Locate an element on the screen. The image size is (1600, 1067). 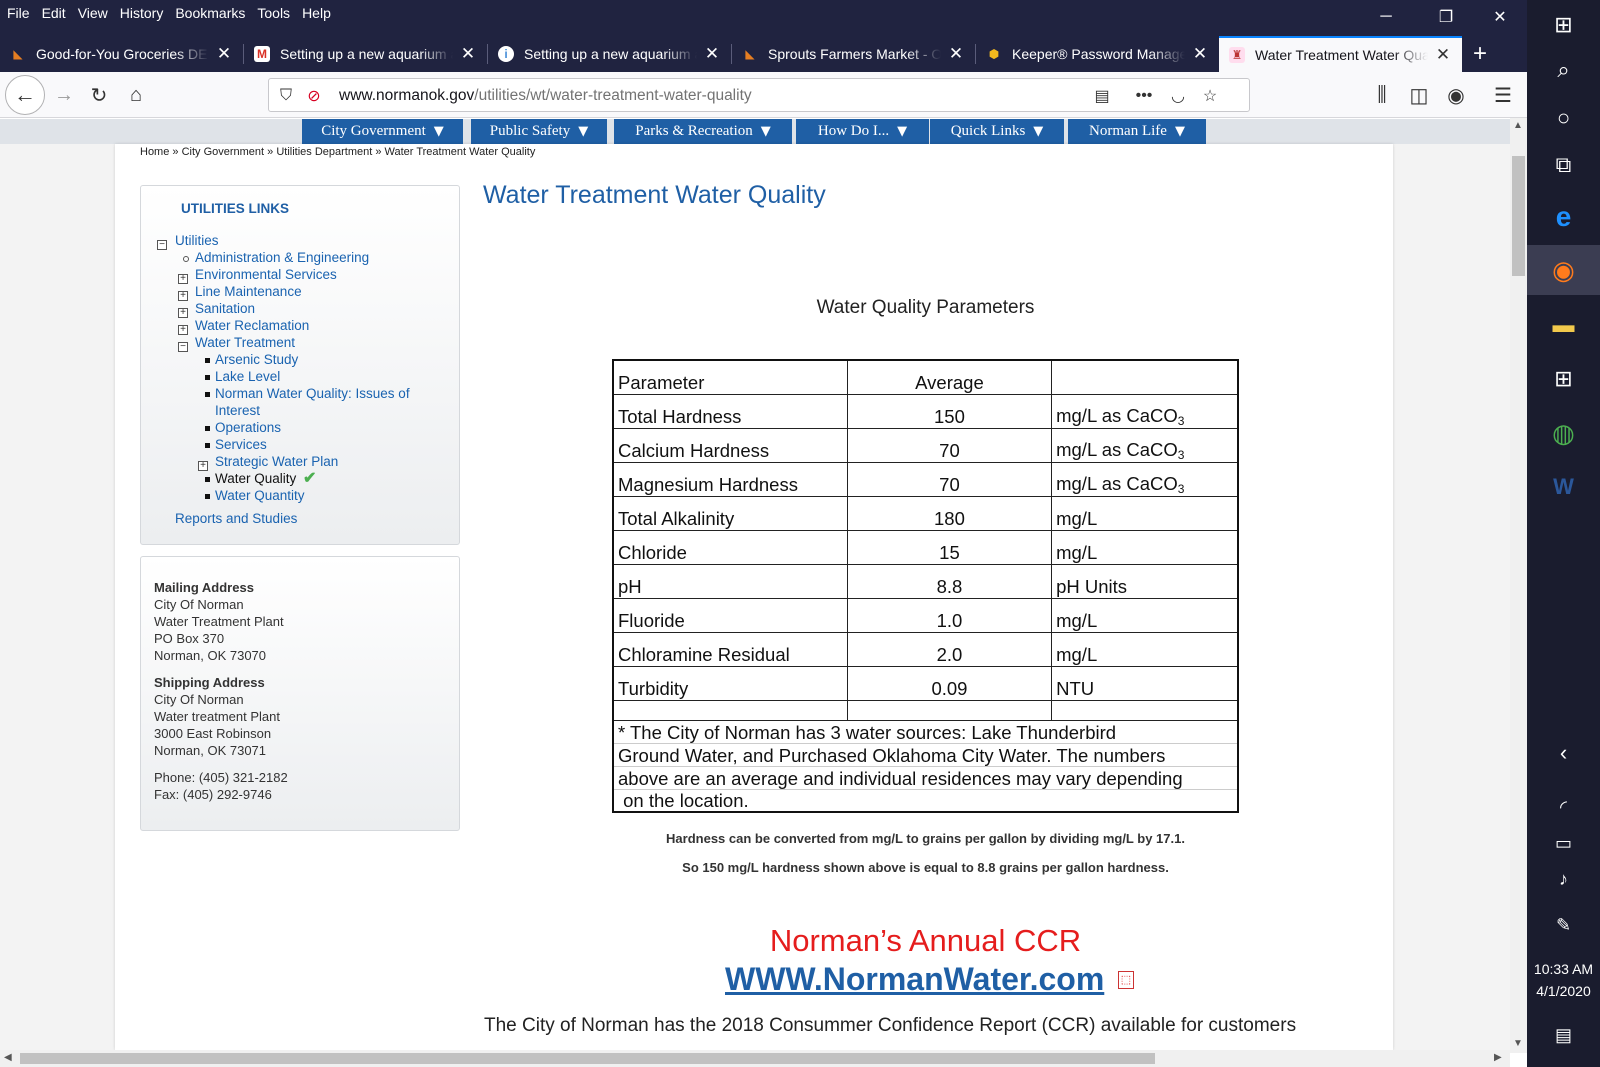
reader-view-icon: ▤ is located at coordinates (1102, 96).